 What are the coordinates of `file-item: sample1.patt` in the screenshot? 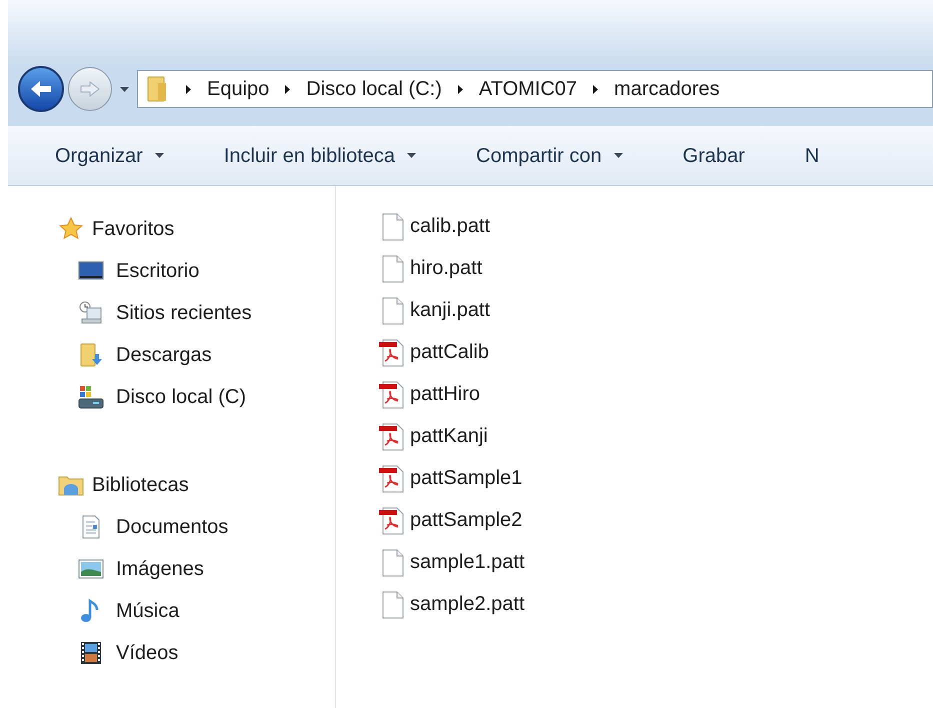 It's located at (654, 560).